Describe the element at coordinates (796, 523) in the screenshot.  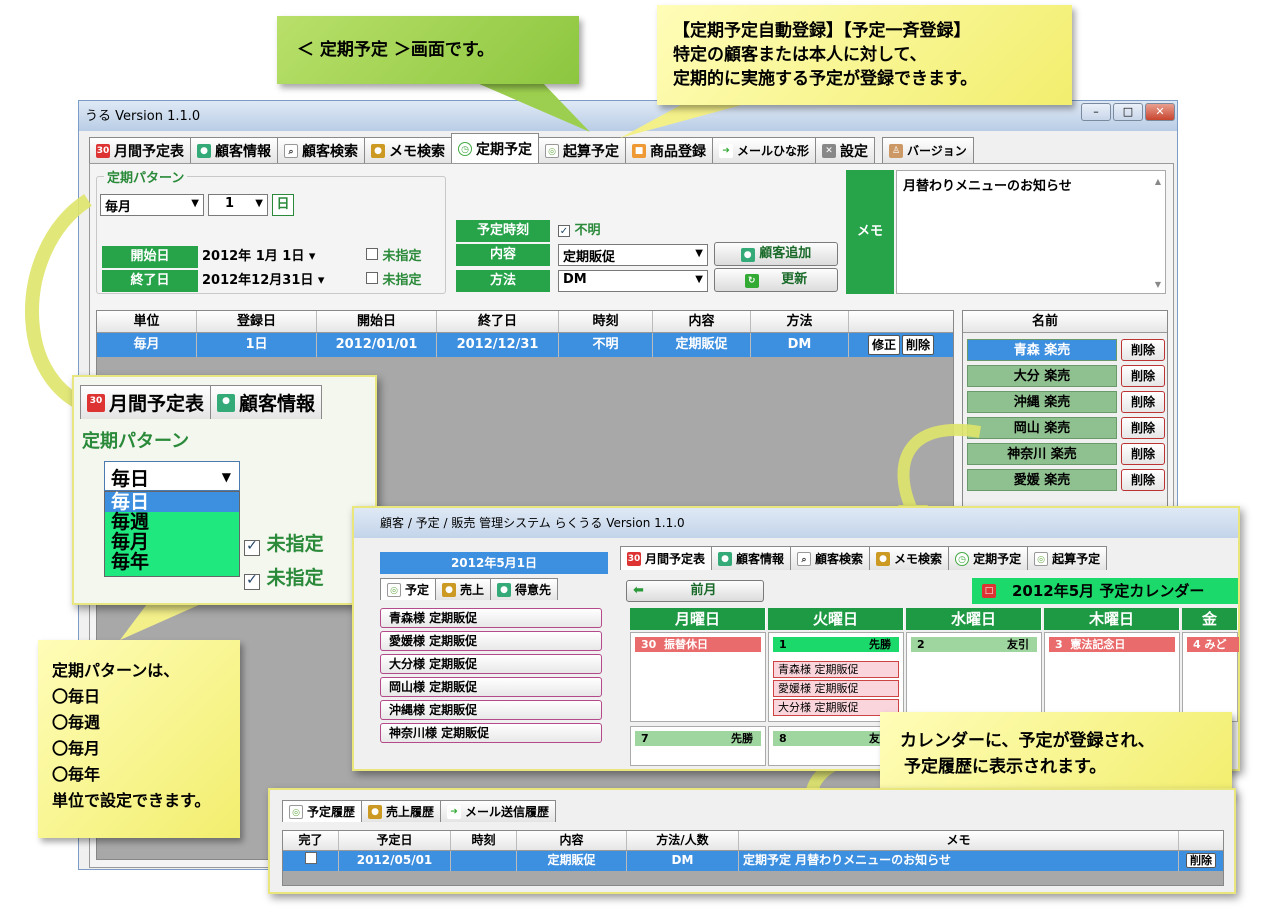
I see `calendar-window-title: 顧客 / 予定 / 販売 管理システム らくうる Version 1.1.0` at that location.